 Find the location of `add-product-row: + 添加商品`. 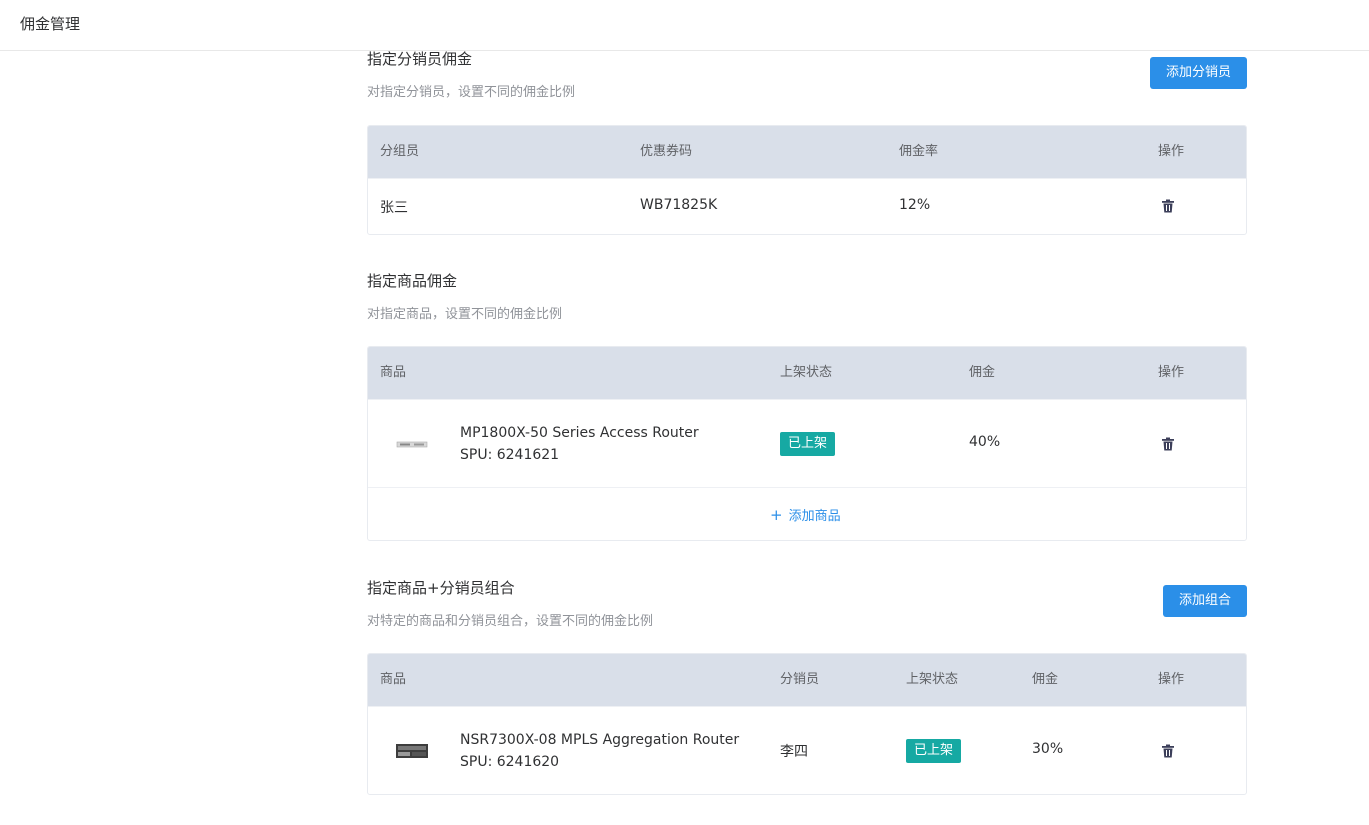

add-product-row: + 添加商品 is located at coordinates (807, 513).